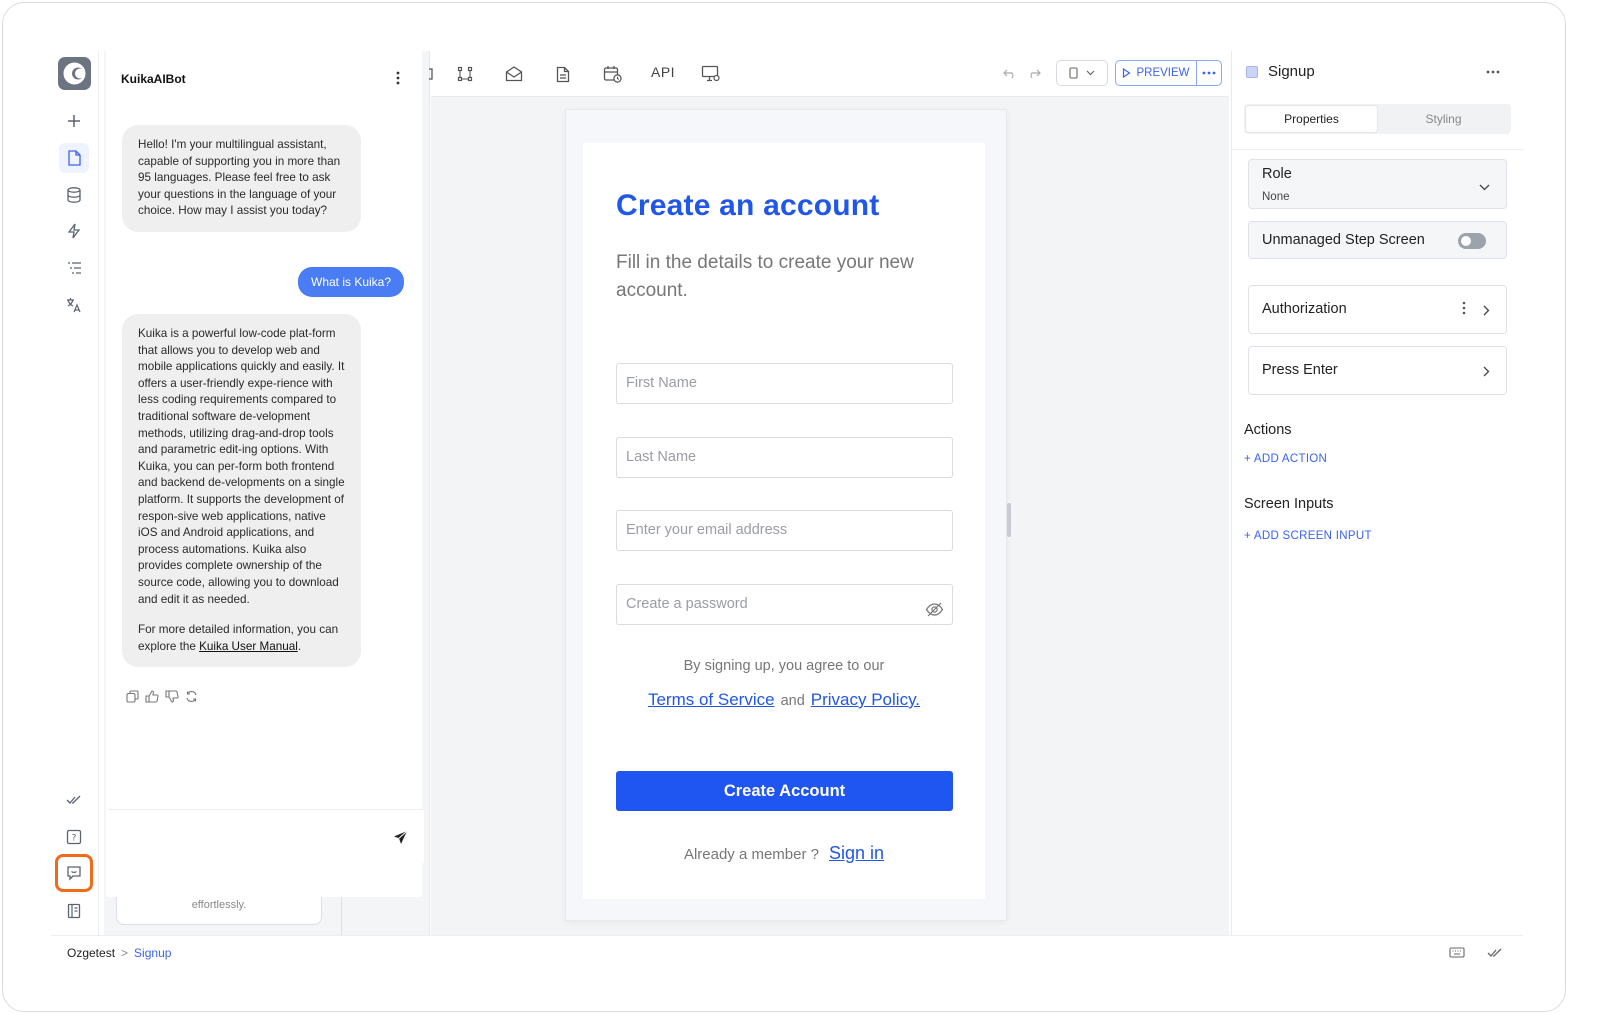 The width and height of the screenshot is (1600, 1034). What do you see at coordinates (351, 282) in the screenshot?
I see `user-message: What is Kuika?` at bounding box center [351, 282].